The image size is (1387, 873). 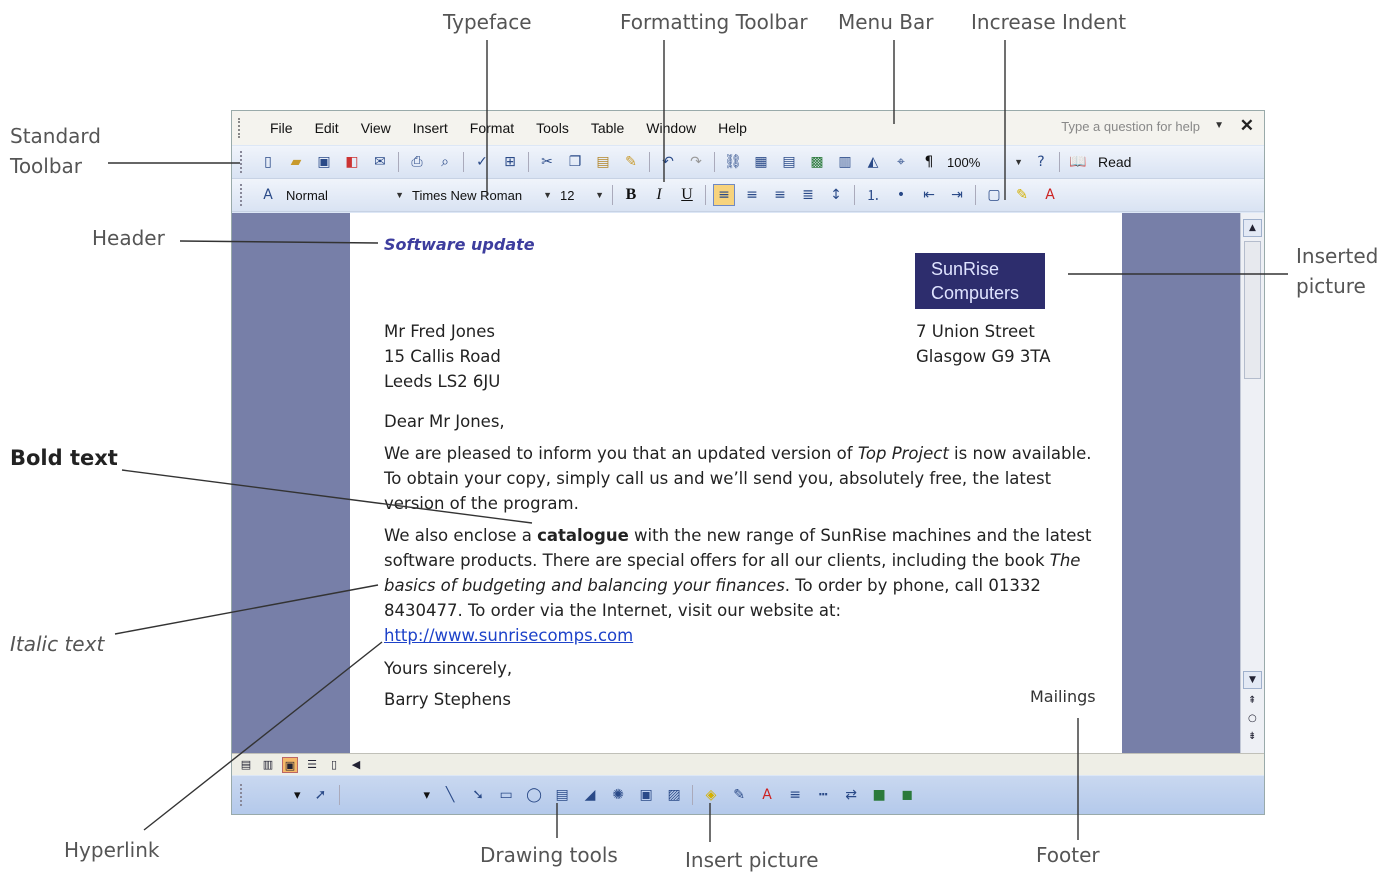 What do you see at coordinates (1050, 195) in the screenshot?
I see `font-color-icon: A` at bounding box center [1050, 195].